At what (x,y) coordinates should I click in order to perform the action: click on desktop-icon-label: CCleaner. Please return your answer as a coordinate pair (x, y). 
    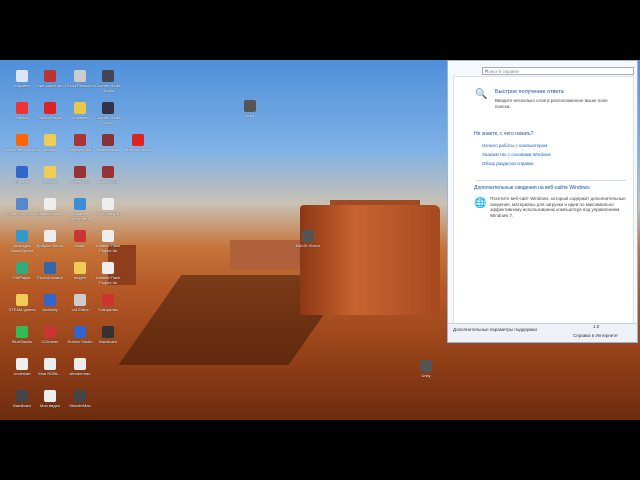
    Looking at the image, I should click on (50, 341).